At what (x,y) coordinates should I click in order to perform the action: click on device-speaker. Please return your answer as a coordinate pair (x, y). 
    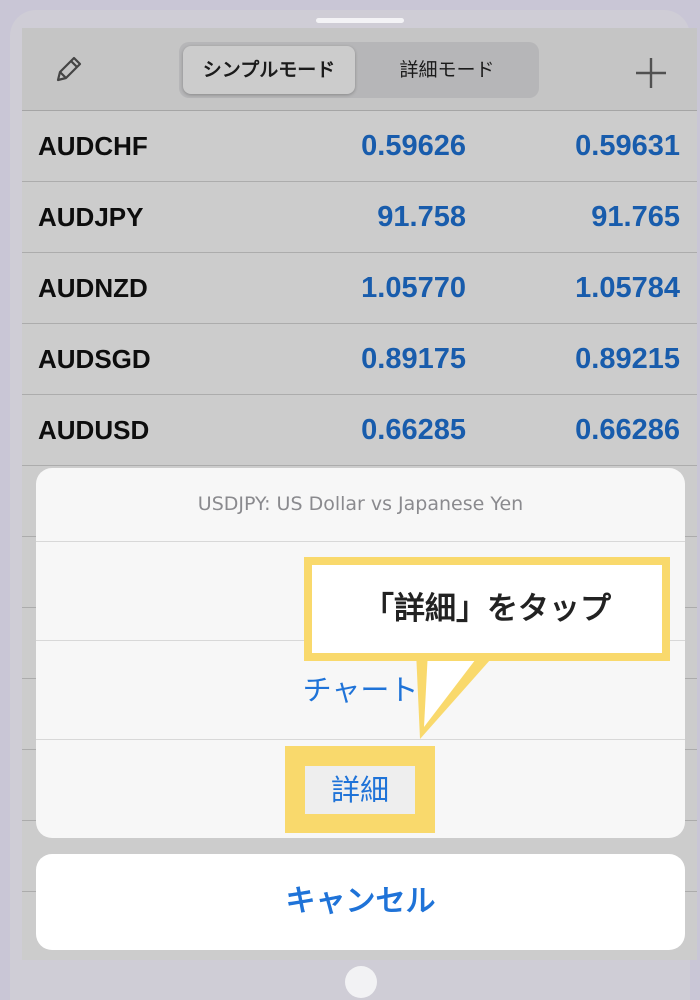
    Looking at the image, I should click on (360, 20).